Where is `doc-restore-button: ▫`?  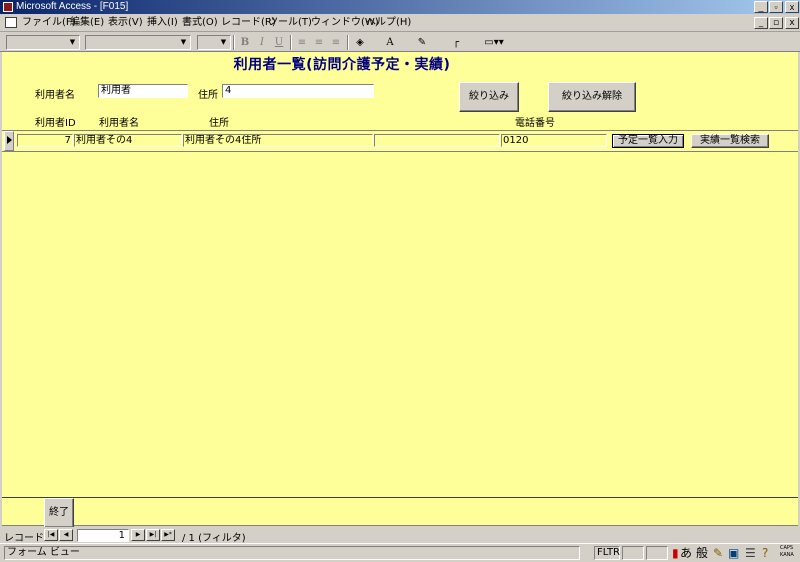
doc-restore-button: ▫ is located at coordinates (776, 23).